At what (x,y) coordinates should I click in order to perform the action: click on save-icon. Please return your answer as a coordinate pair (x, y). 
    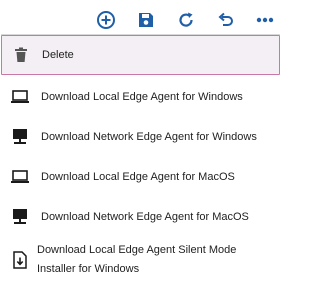
    Looking at the image, I should click on (146, 20).